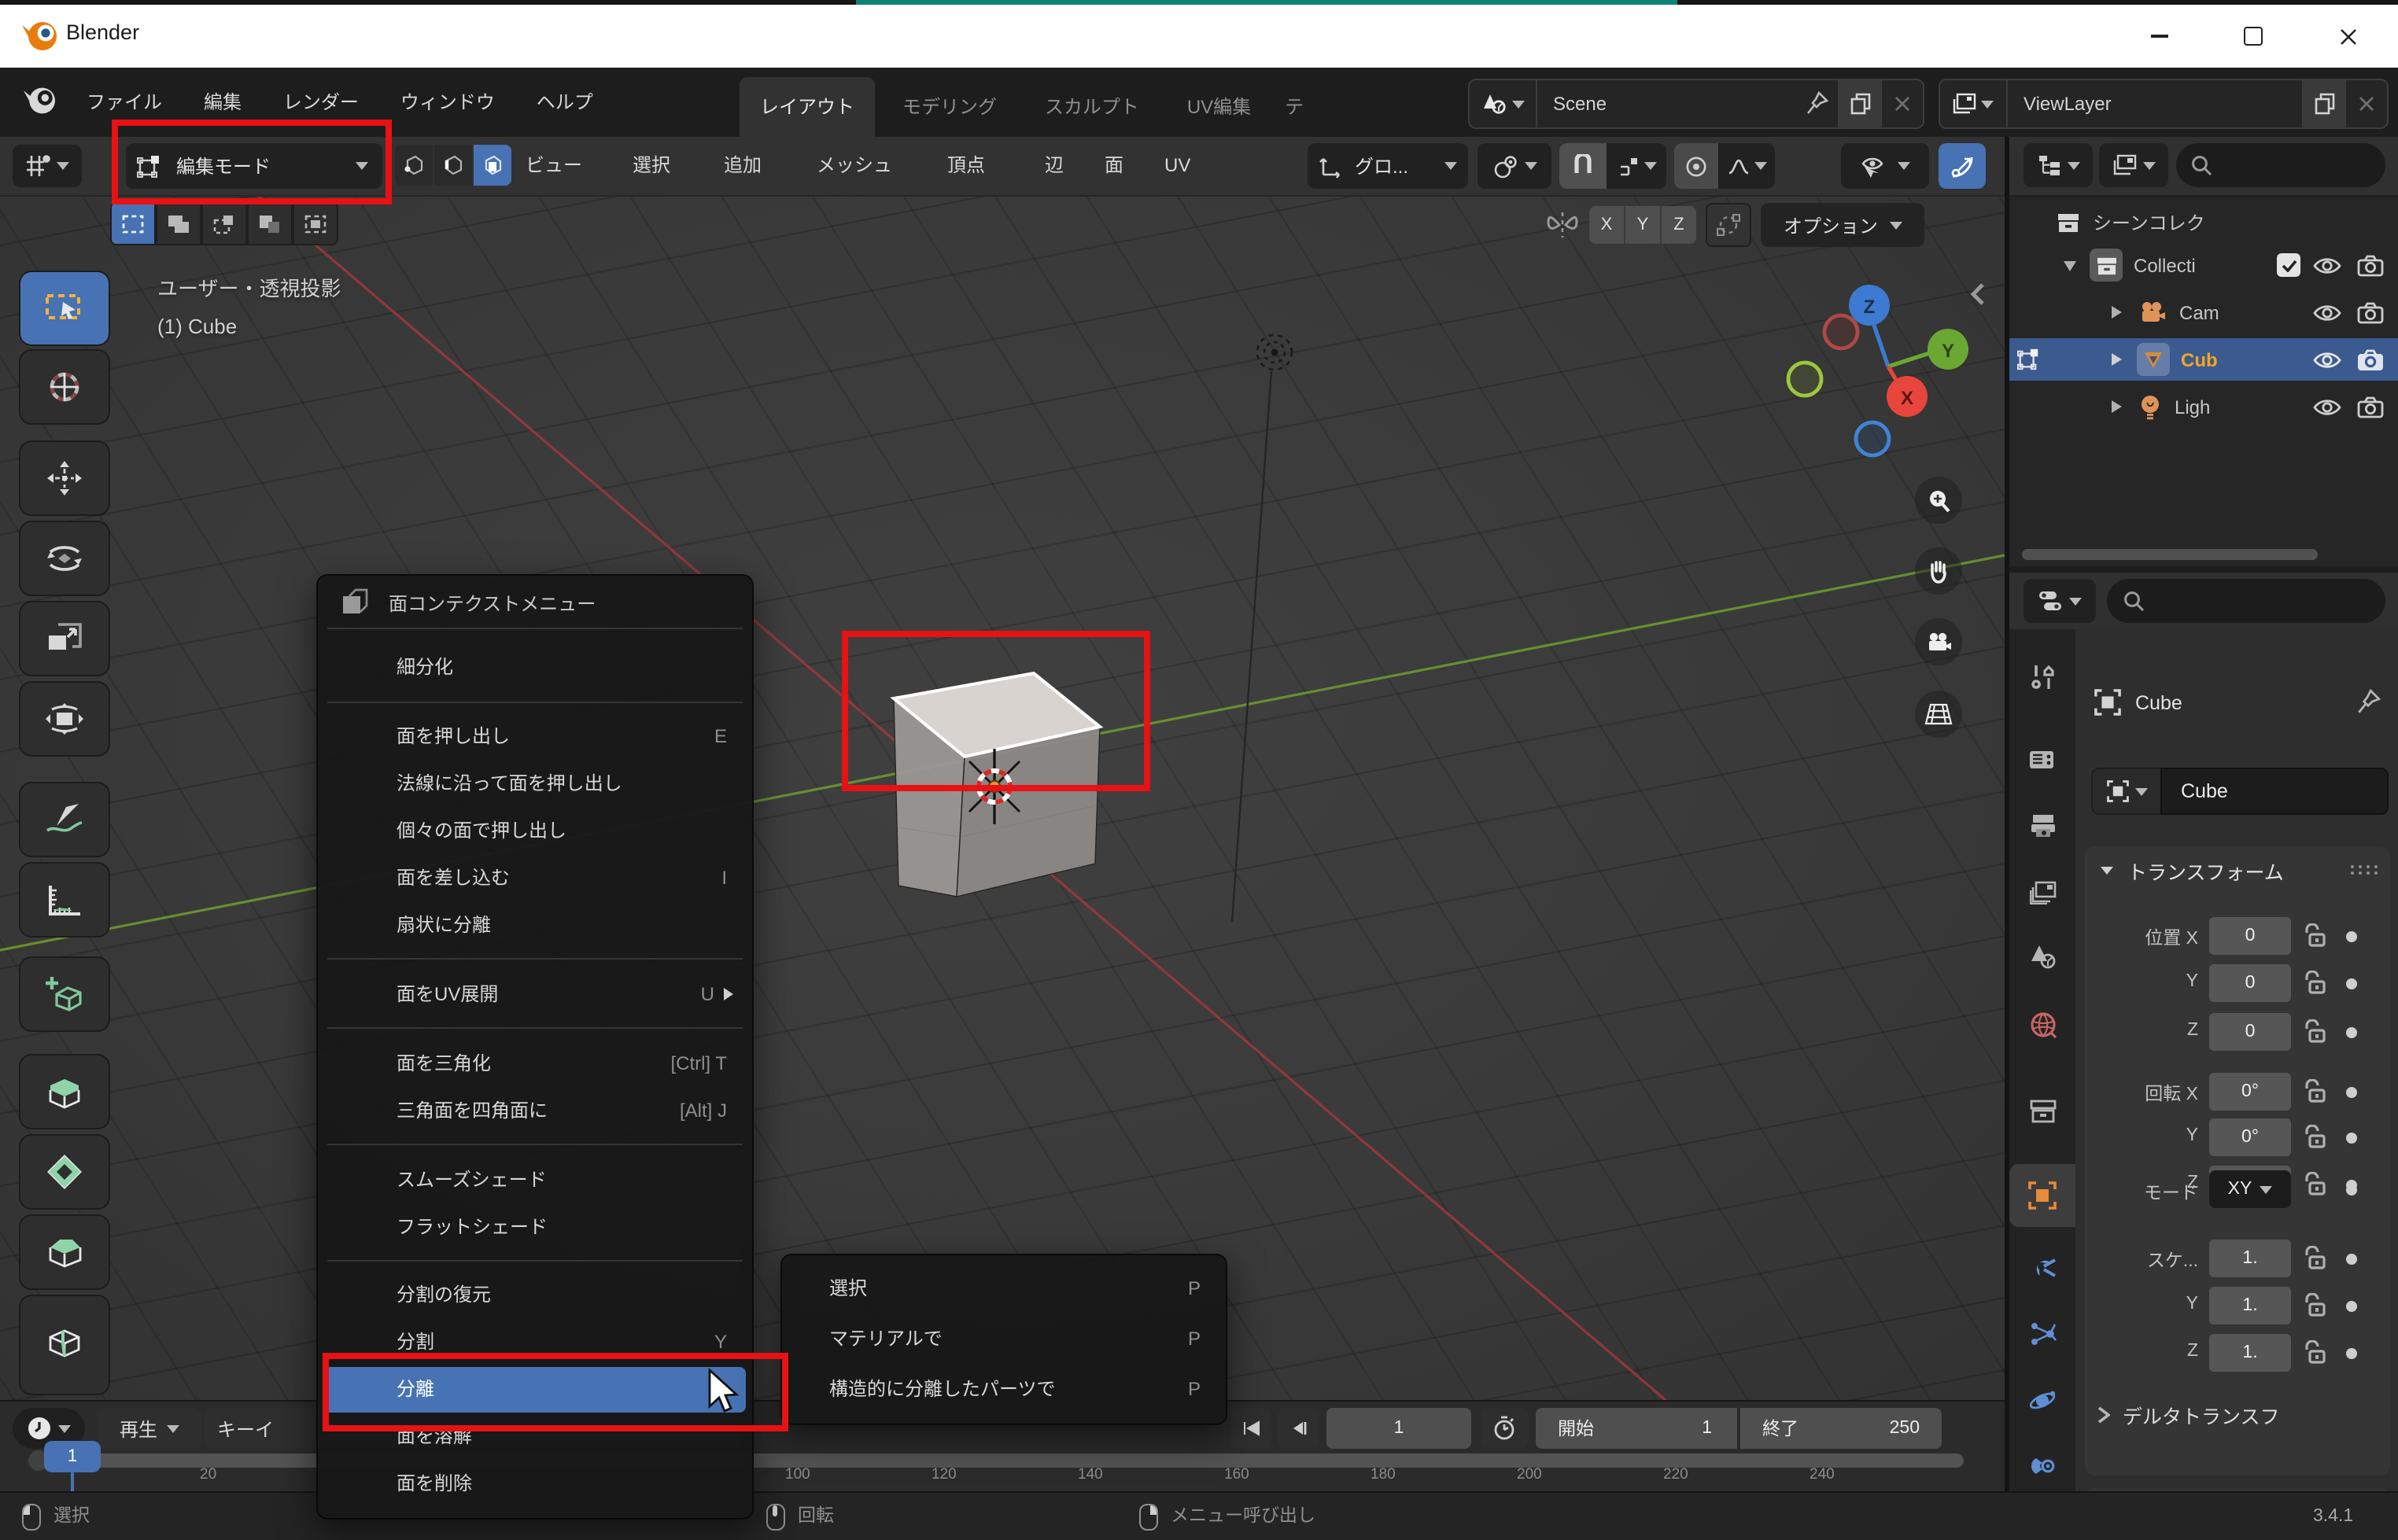  Describe the element at coordinates (492, 165) in the screenshot. I see `select-mode-face-button` at that location.